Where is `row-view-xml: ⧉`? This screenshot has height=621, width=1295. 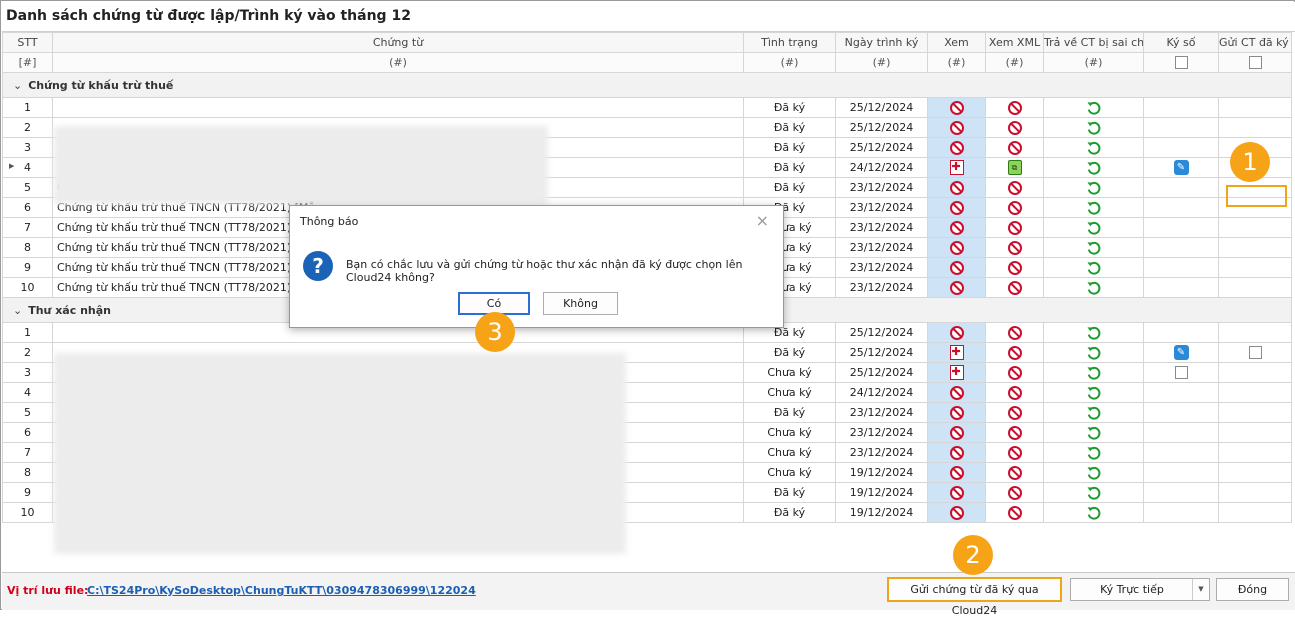
row-view-xml: ⧉ is located at coordinates (1014, 167).